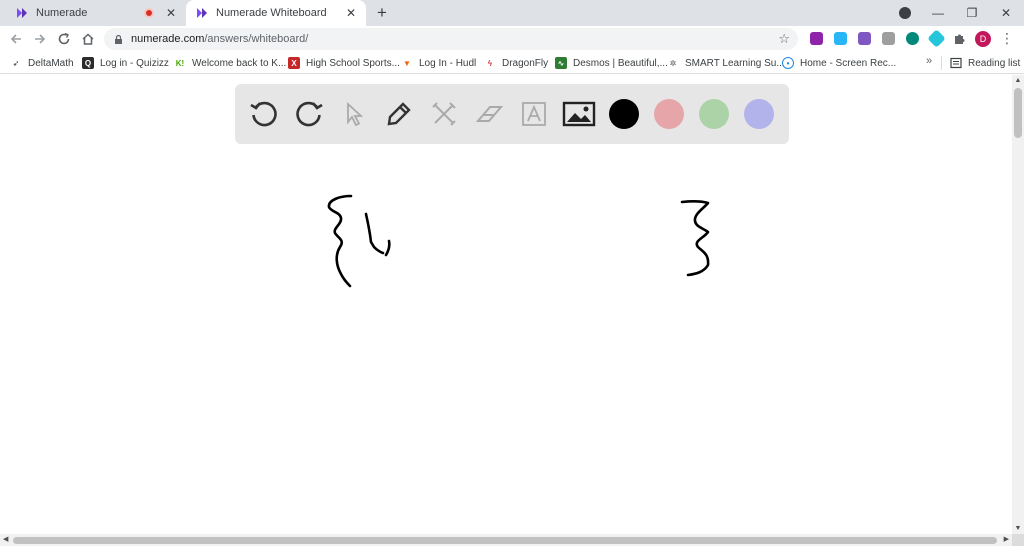 The width and height of the screenshot is (1024, 546). What do you see at coordinates (1007, 38) in the screenshot?
I see `browser-menu-icon: ⋮` at bounding box center [1007, 38].